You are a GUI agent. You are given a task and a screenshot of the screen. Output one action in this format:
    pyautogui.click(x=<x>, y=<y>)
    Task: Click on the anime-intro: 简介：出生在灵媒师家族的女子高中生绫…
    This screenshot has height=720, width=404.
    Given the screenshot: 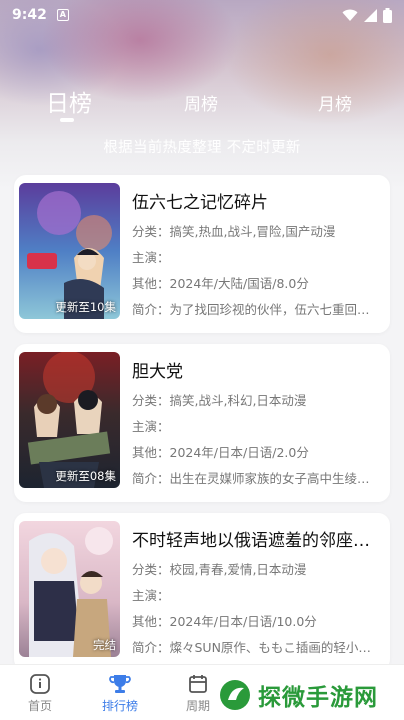 What is the action you would take?
    pyautogui.click(x=251, y=478)
    